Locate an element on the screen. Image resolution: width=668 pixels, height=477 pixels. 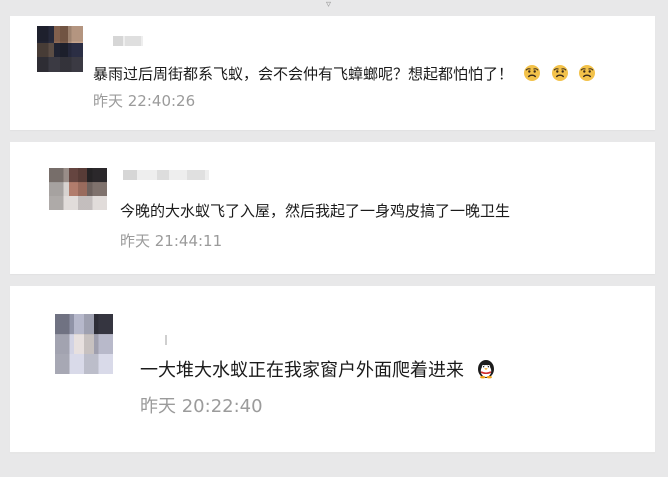
comment-text-content: 今晚的大水蚁飞了入屋，然后我起了一身鸡皮搞了一晚卫生 is located at coordinates (315, 211).